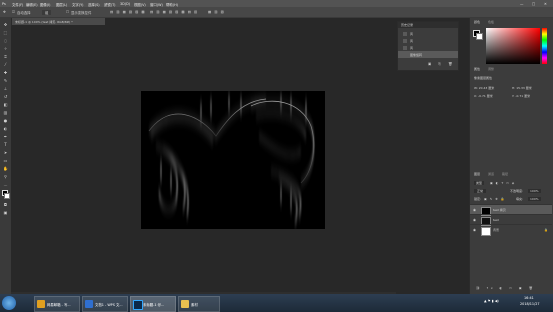 The height and width of the screenshot is (312, 553). What do you see at coordinates (24, 13) in the screenshot?
I see `auto-select-label: 自动选择` at bounding box center [24, 13].